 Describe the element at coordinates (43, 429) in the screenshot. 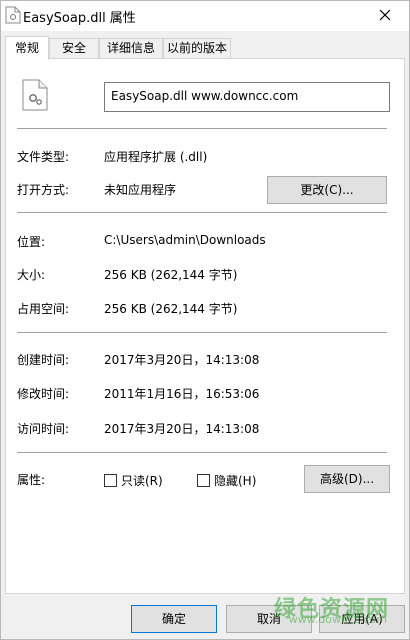

I see `accessed-label: 访问时间:` at that location.